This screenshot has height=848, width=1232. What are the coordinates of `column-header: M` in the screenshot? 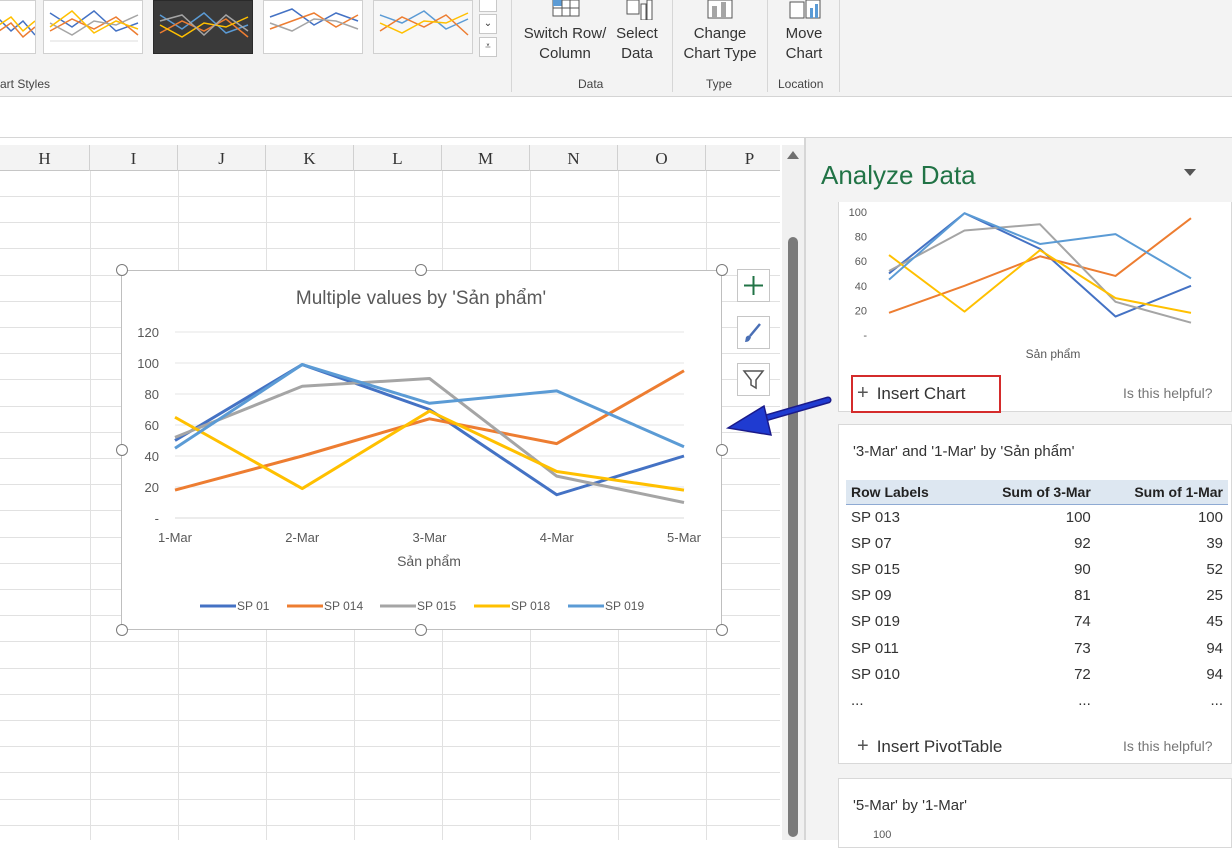 It's located at (486, 158).